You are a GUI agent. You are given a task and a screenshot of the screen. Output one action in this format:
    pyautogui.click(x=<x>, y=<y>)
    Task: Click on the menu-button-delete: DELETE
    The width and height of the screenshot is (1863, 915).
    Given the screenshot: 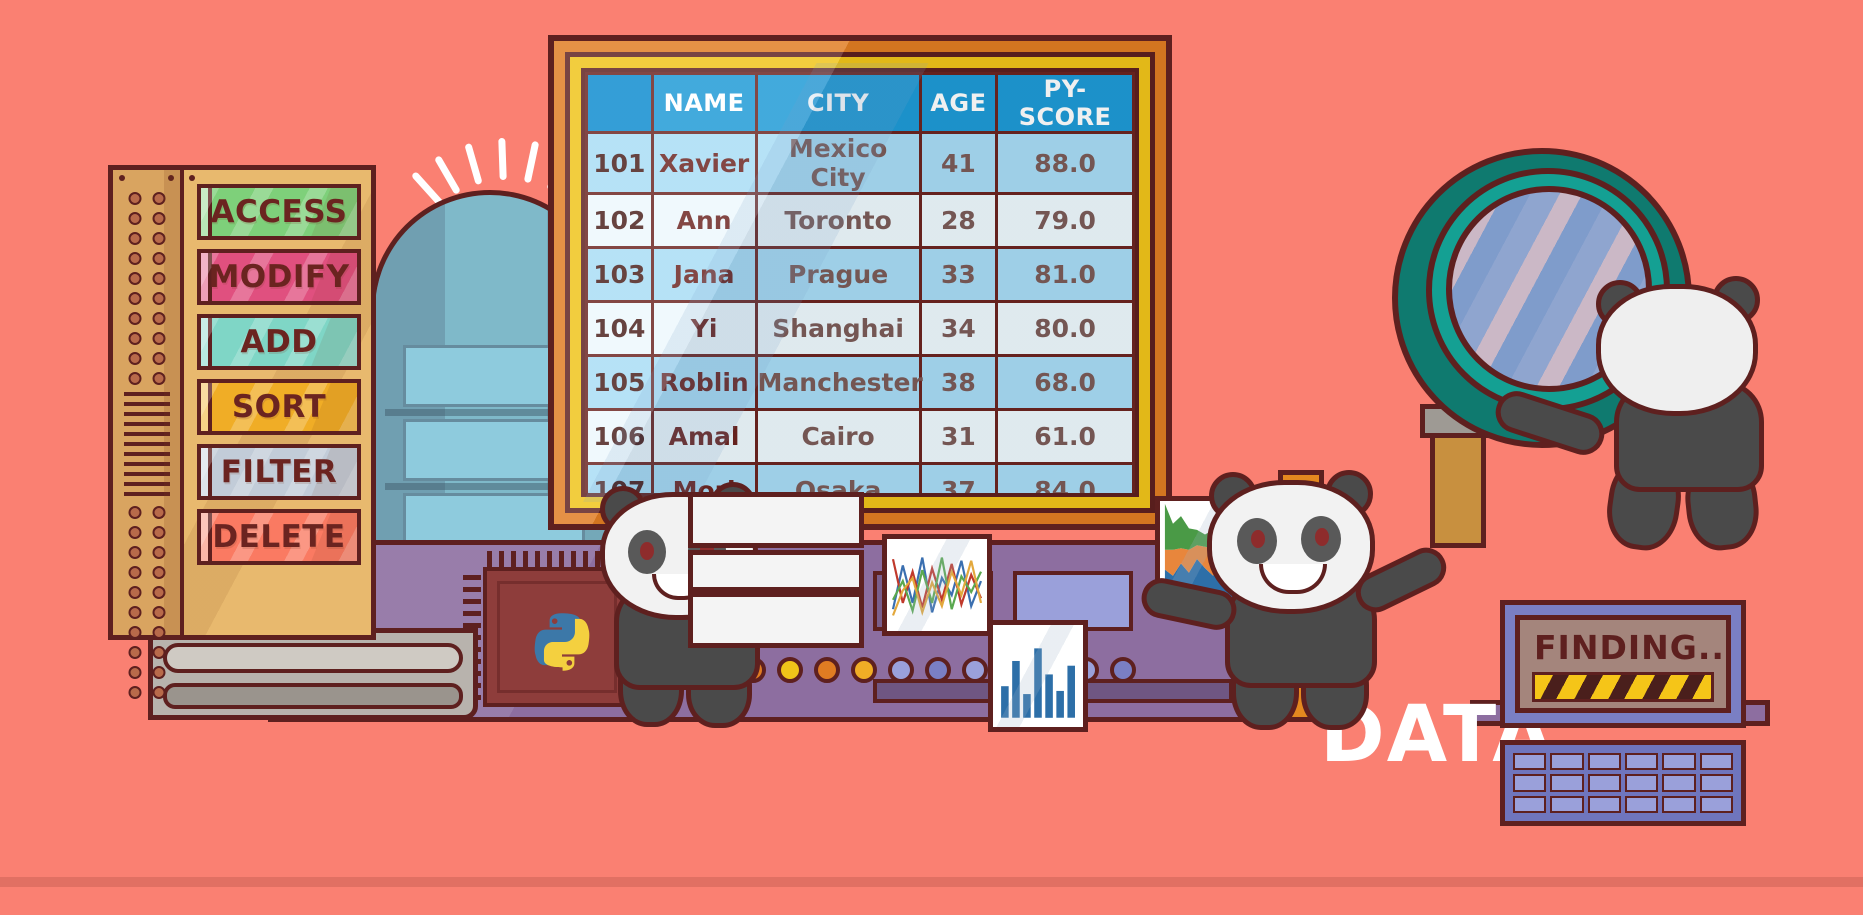 What is the action you would take?
    pyautogui.click(x=279, y=537)
    